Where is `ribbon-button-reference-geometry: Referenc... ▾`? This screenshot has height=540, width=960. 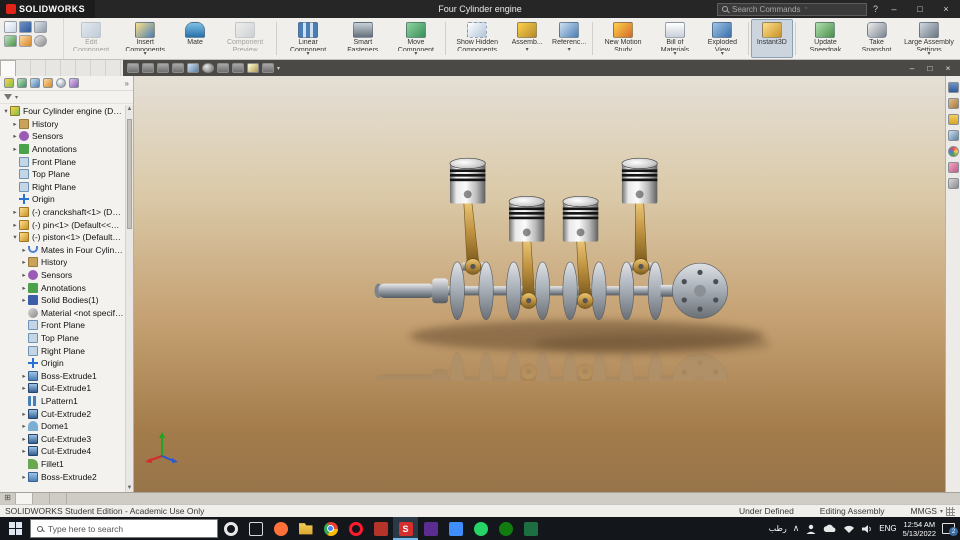
ribbon-button-reference-geometry: Referenc... ▾ is located at coordinates (569, 38).